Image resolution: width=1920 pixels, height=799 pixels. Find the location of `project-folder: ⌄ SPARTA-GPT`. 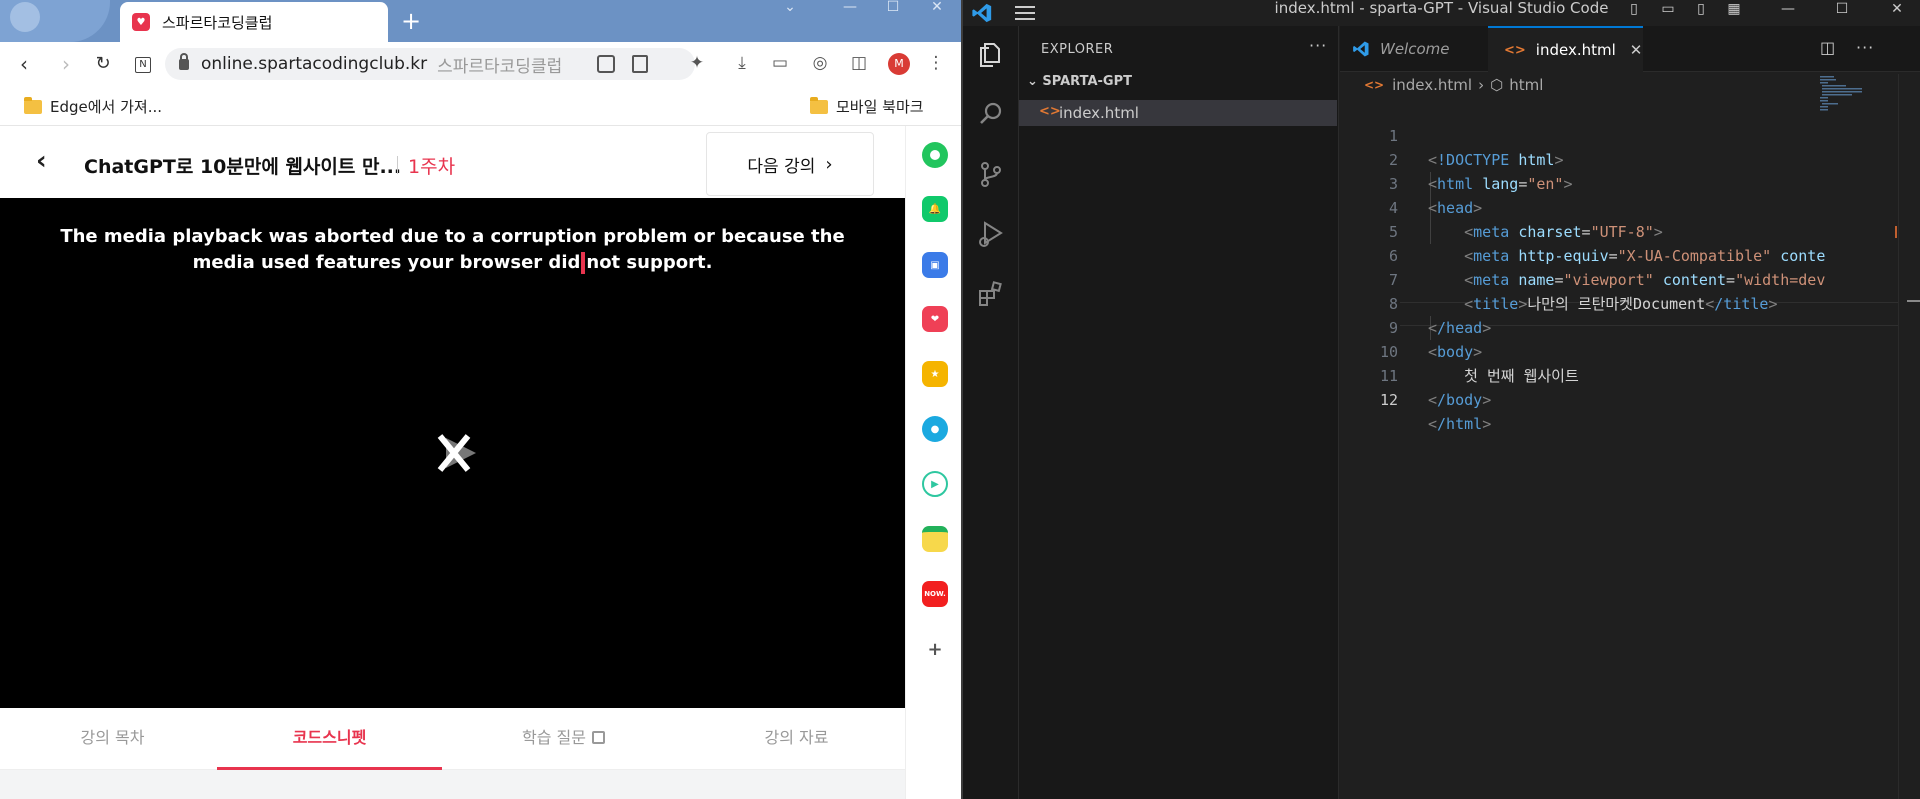

project-folder: ⌄ SPARTA-GPT is located at coordinates (1079, 81).